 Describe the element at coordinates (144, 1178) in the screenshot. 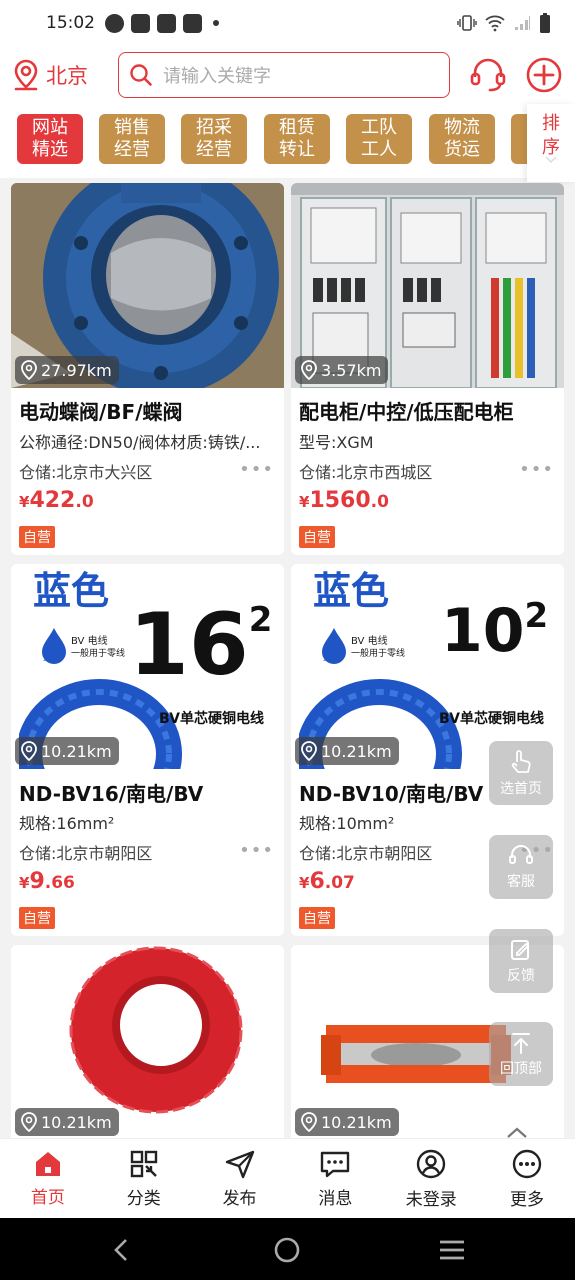

I see `nav-category: 分类` at that location.